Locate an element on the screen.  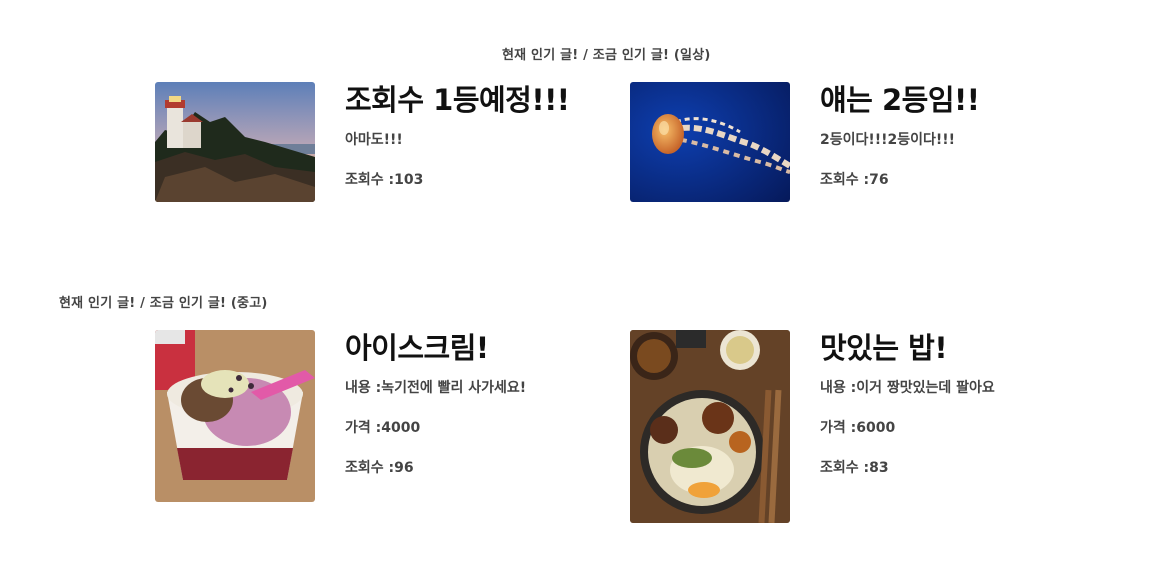
post-content: 내용 :녹기전에 빨리 사가세요! is located at coordinates (435, 388).